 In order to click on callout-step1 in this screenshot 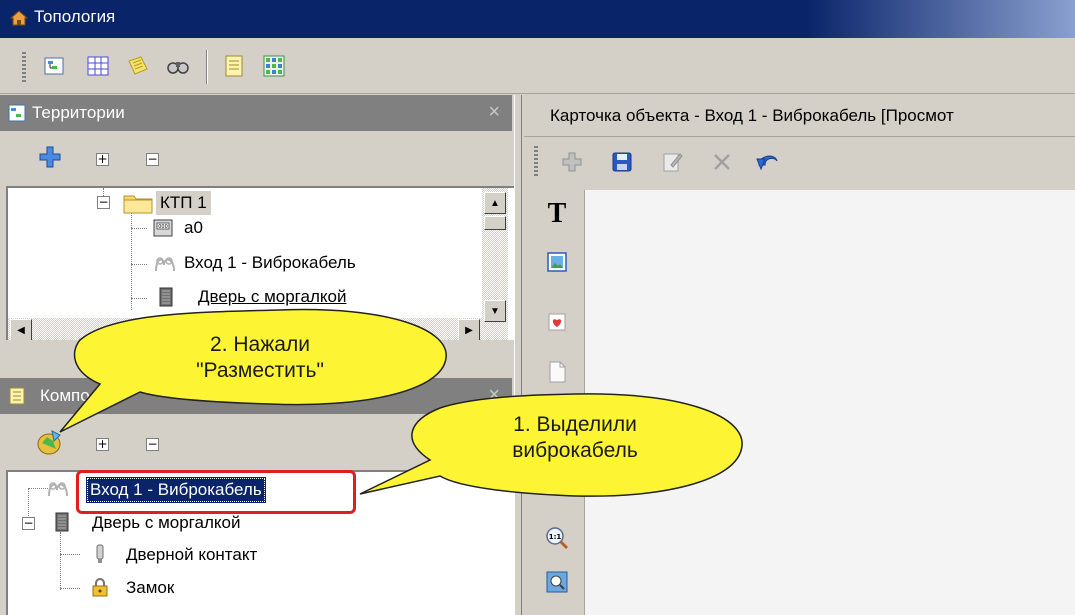, I will do `click(551, 445)`.